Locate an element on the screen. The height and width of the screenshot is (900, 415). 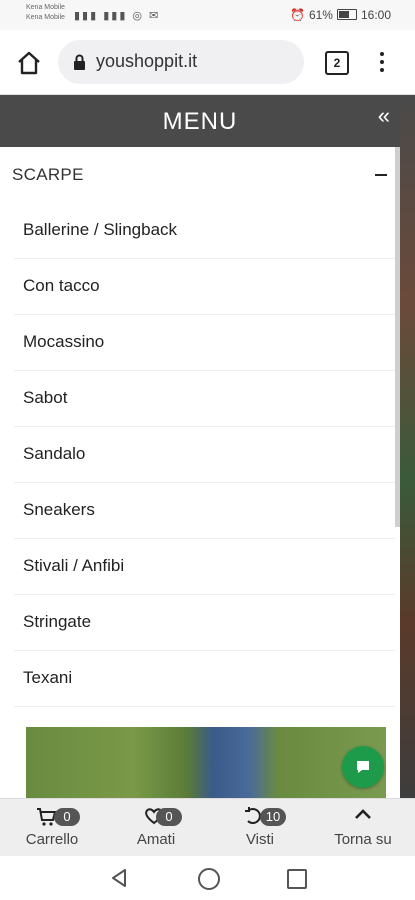
tab-switcher-button: 2 is located at coordinates (337, 63).